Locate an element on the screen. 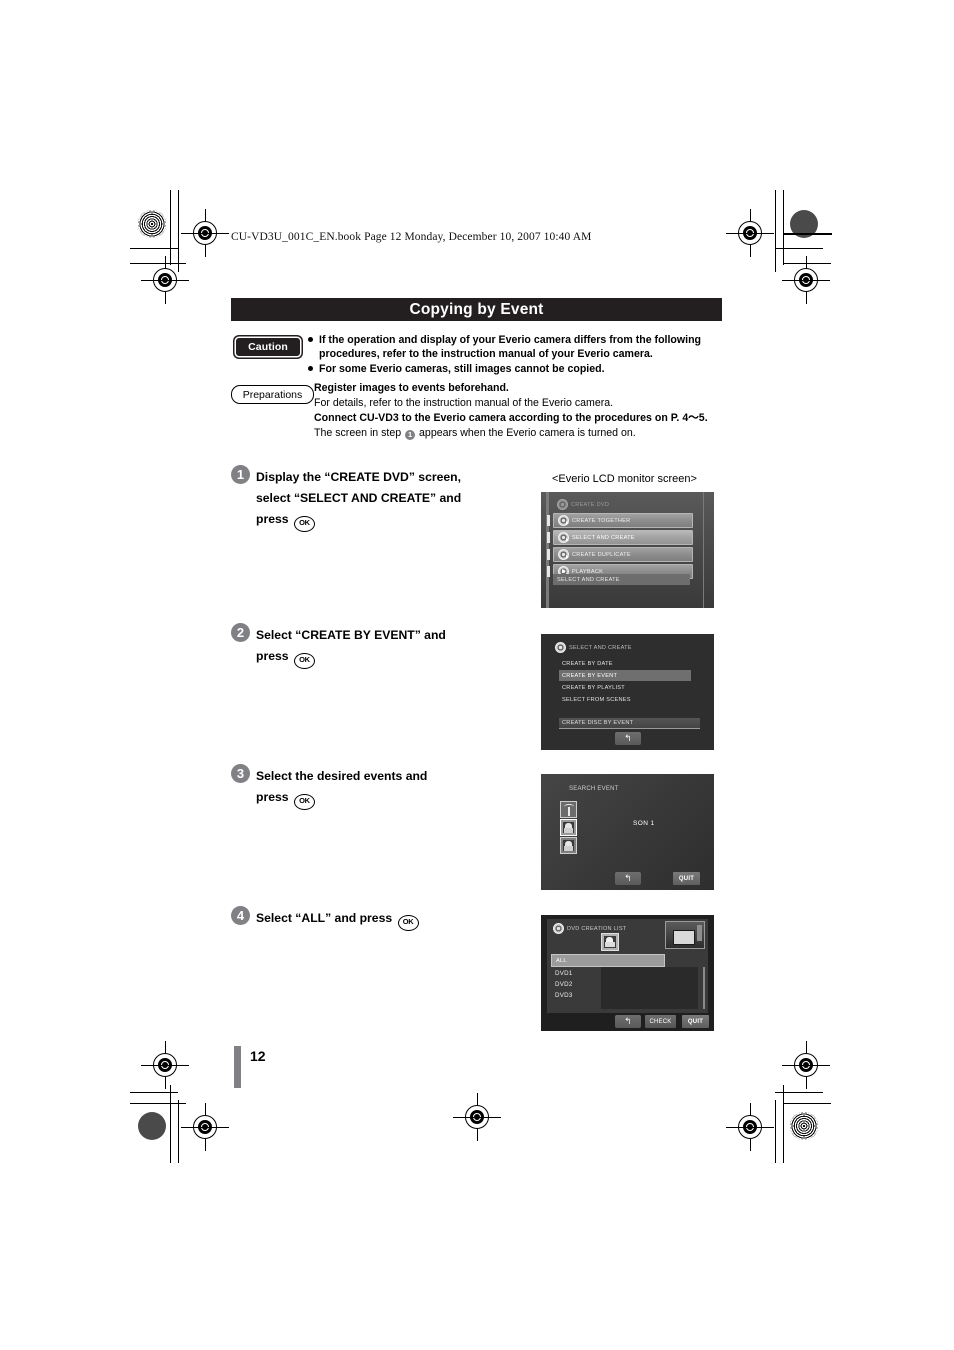 The height and width of the screenshot is (1350, 954). lcd1-item-select-and-create: SELECT AND CREATE is located at coordinates (620, 537).